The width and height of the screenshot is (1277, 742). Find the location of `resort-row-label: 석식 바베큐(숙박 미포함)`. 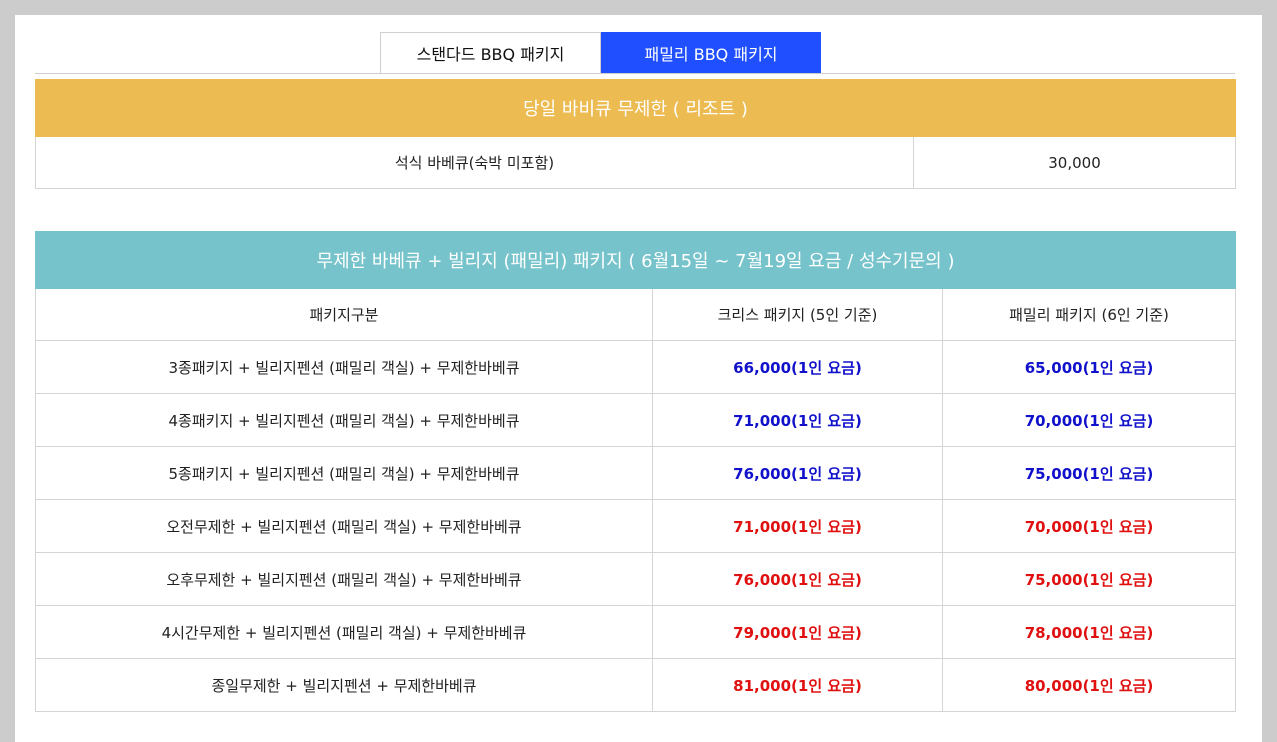

resort-row-label: 석식 바베큐(숙박 미포함) is located at coordinates (474, 162).